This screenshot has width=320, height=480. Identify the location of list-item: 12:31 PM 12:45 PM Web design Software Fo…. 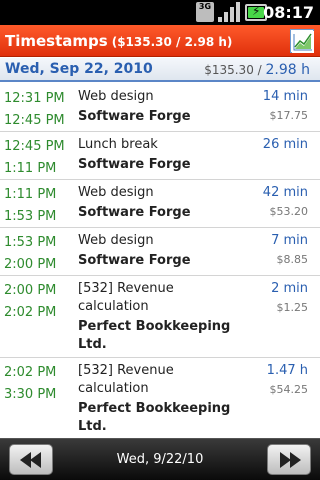
(160, 108).